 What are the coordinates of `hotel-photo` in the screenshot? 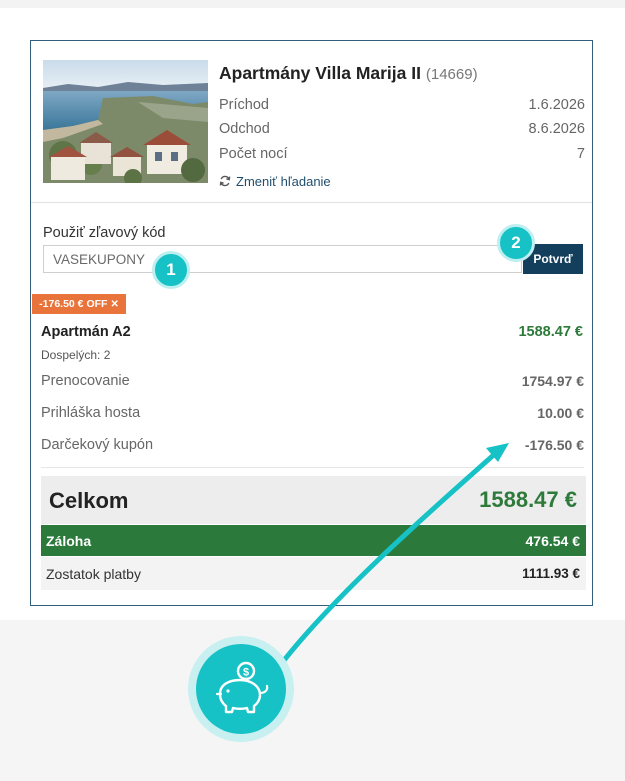 It's located at (125, 121).